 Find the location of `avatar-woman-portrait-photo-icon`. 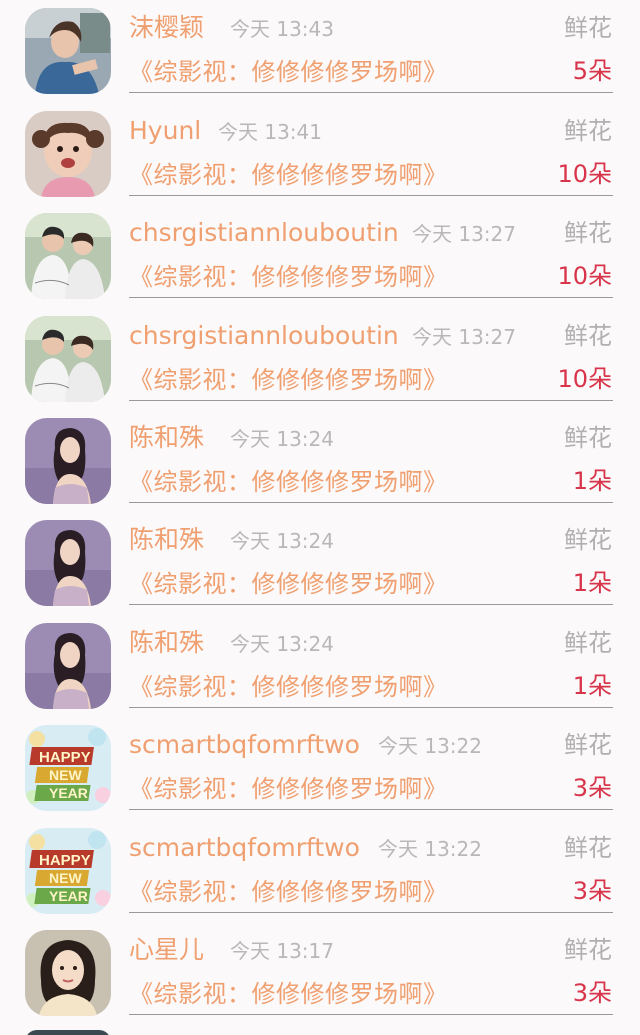

avatar-woman-portrait-photo-icon is located at coordinates (68, 973).